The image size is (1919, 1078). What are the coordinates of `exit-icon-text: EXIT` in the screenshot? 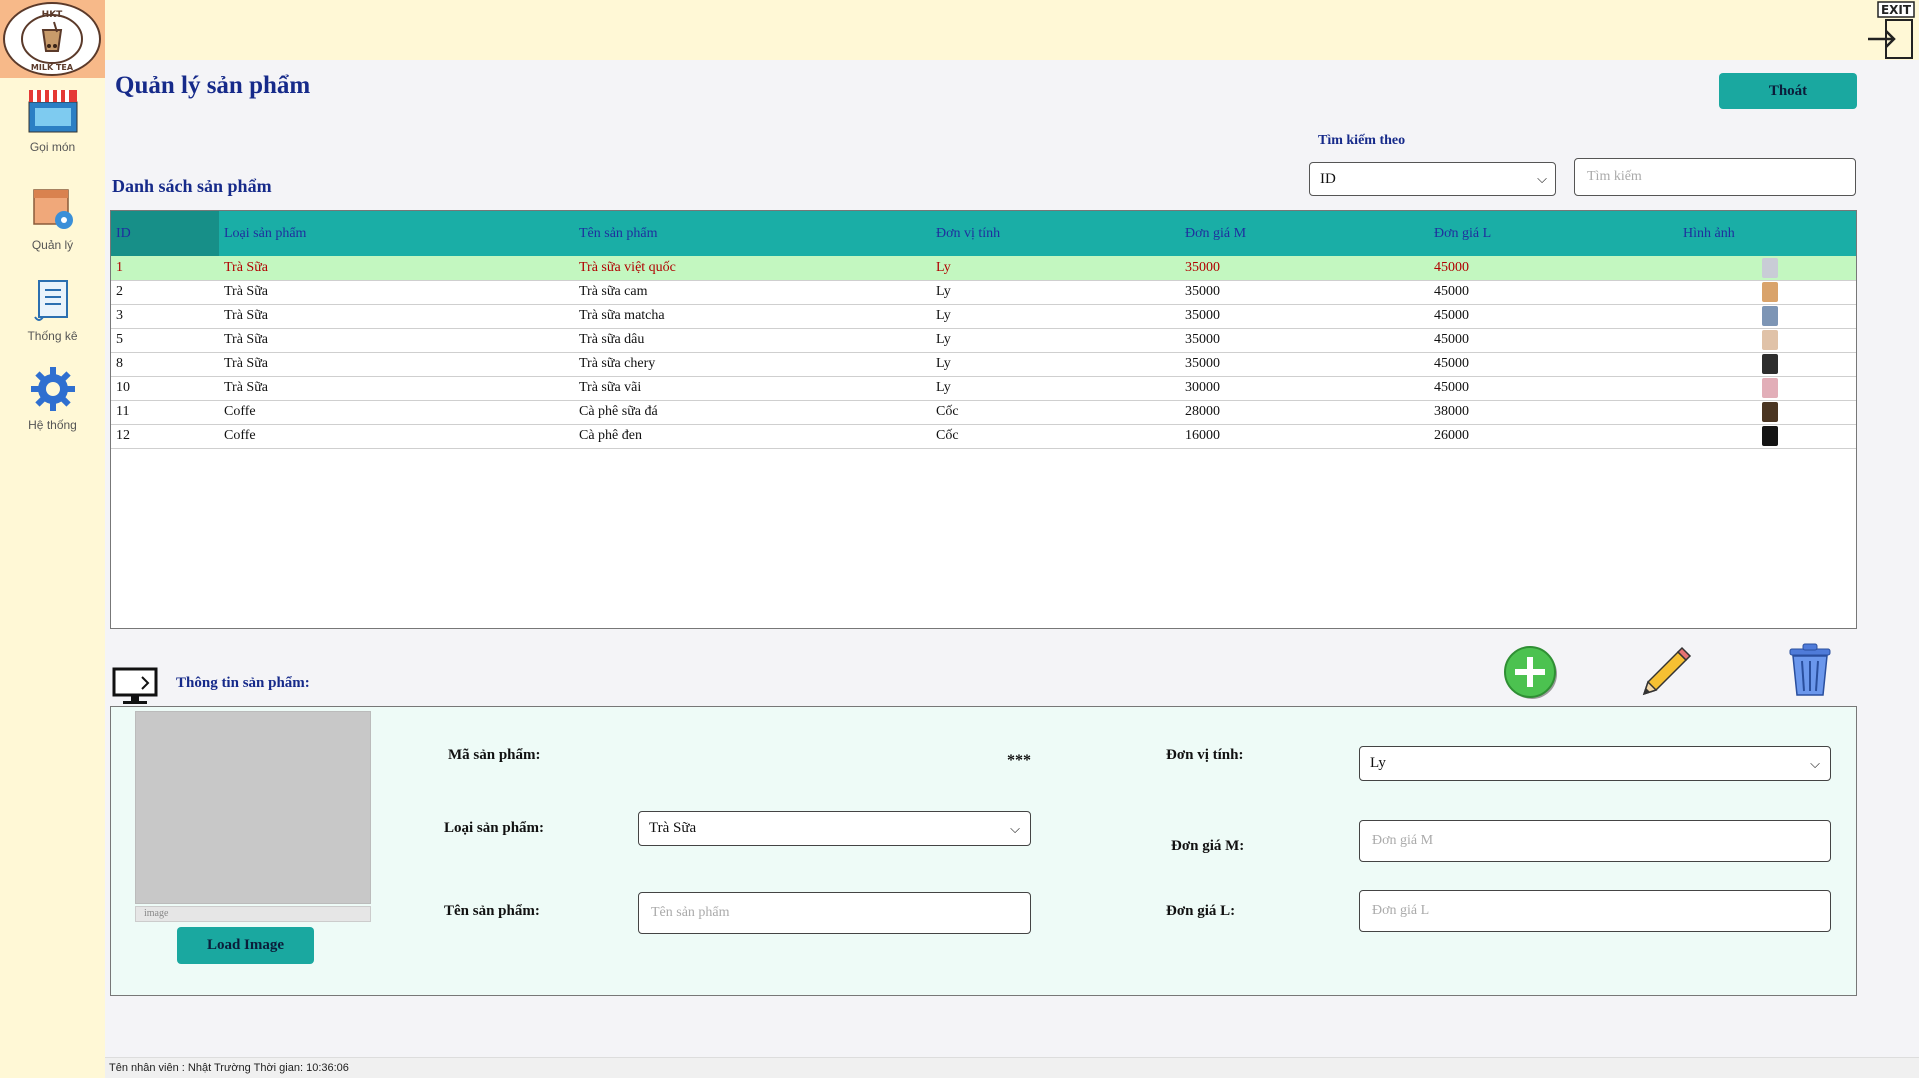 It's located at (1896, 10).